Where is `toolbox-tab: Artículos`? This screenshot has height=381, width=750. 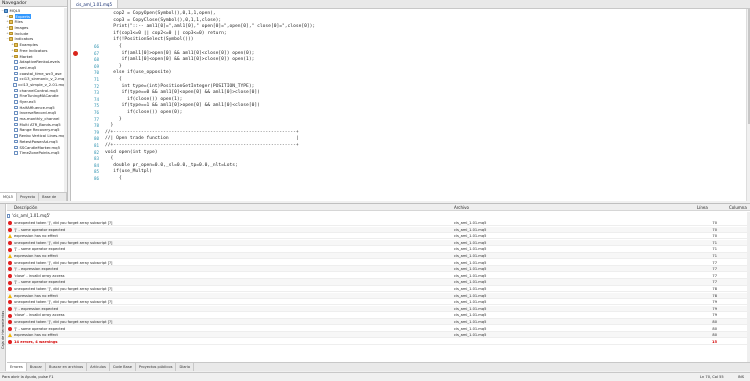
toolbox-tab: Artículos is located at coordinates (98, 367).